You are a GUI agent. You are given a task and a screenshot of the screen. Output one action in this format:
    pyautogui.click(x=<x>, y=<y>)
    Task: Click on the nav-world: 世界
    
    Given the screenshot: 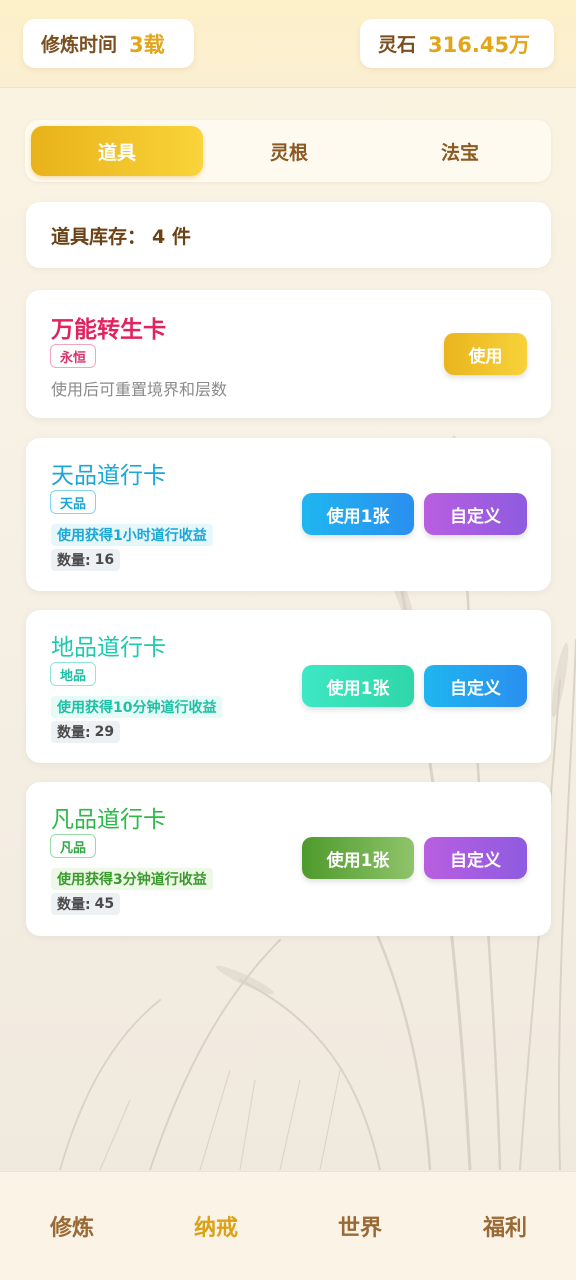 What is the action you would take?
    pyautogui.click(x=360, y=1226)
    